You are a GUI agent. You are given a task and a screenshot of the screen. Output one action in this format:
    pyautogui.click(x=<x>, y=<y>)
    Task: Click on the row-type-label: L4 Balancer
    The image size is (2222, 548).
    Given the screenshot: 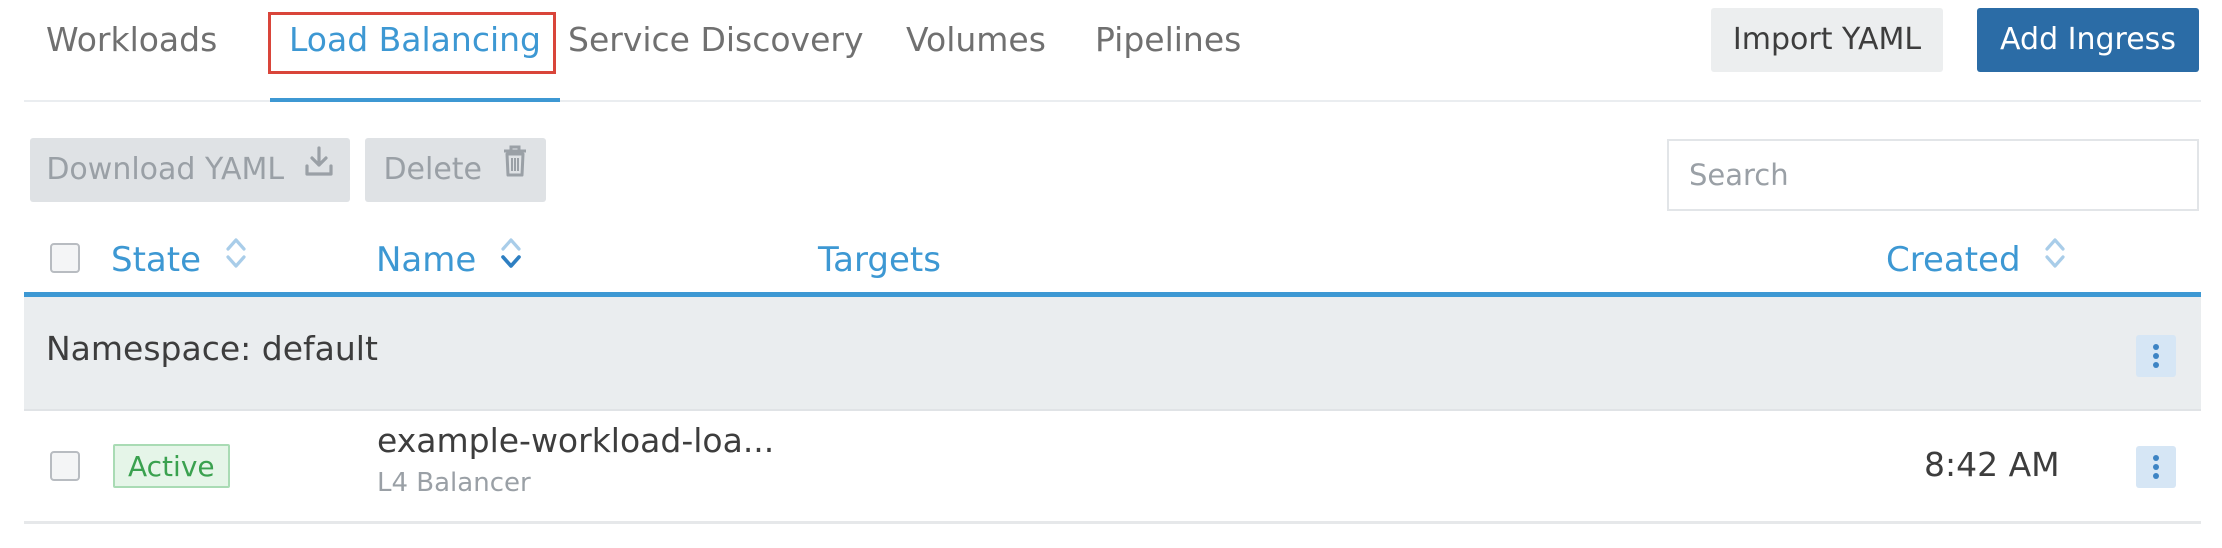 What is the action you would take?
    pyautogui.click(x=454, y=483)
    